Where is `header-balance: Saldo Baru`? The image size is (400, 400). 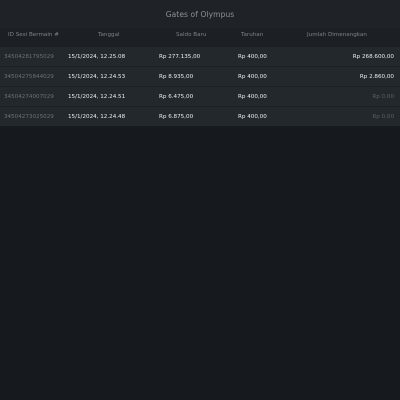
header-balance: Saldo Baru is located at coordinates (191, 37).